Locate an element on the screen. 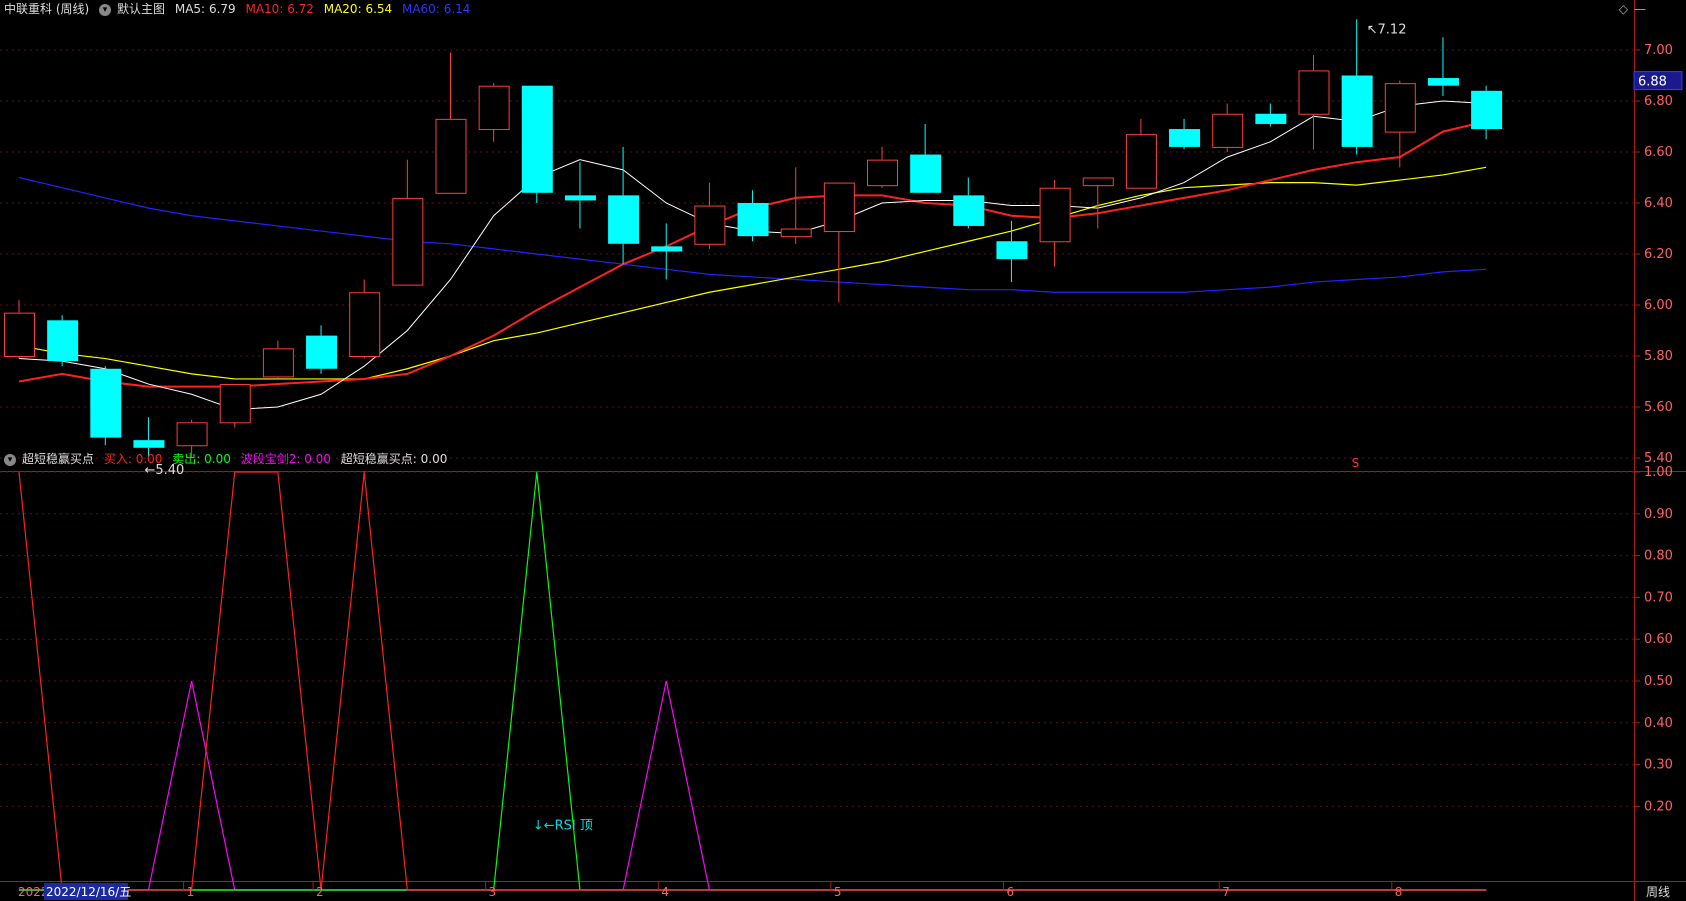 The width and height of the screenshot is (1686, 901). sell-value: 0.00 is located at coordinates (217, 459).